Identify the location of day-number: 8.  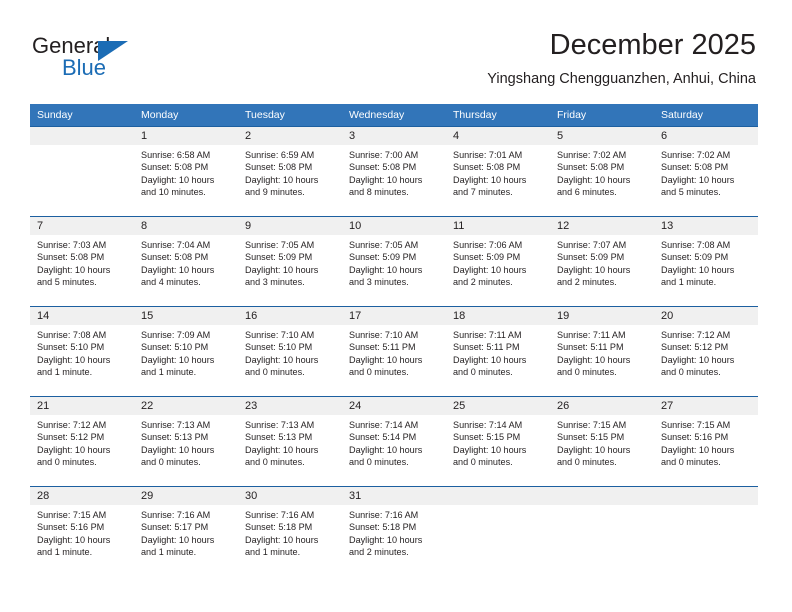
(186, 226).